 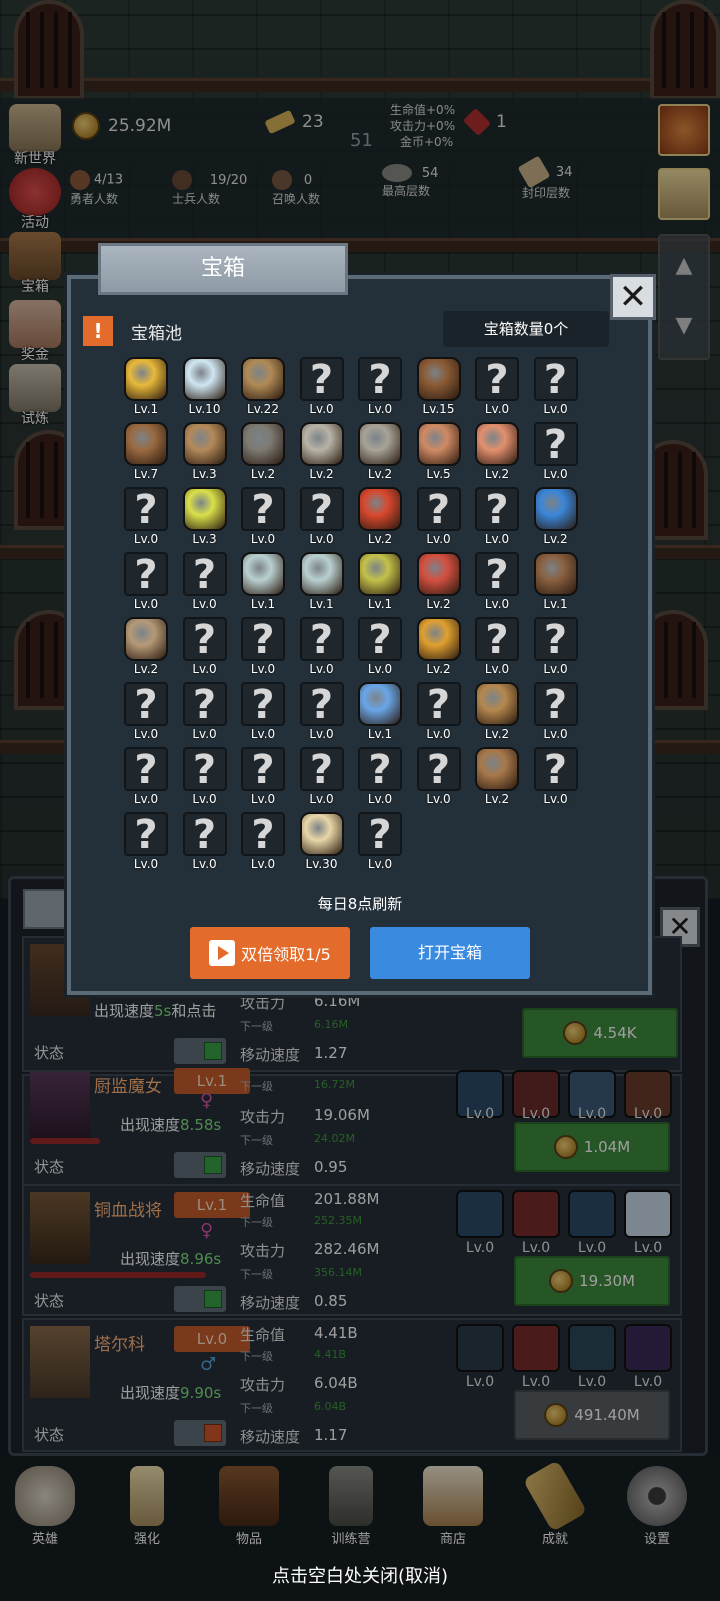 What do you see at coordinates (263, 474) in the screenshot?
I see `item-level: Lv.2` at bounding box center [263, 474].